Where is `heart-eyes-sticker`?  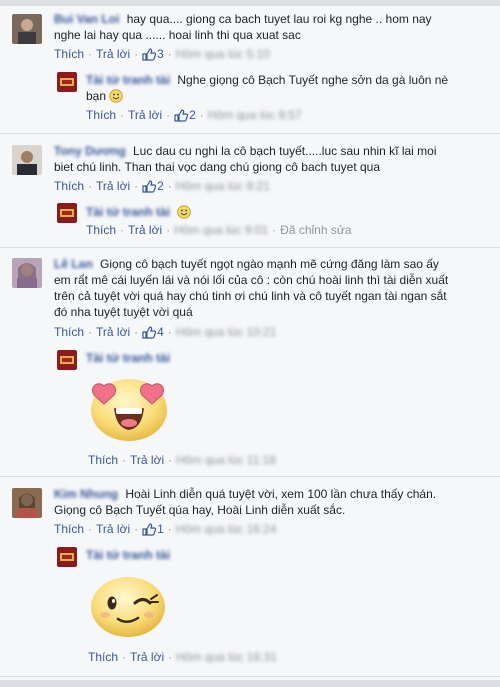 heart-eyes-sticker is located at coordinates (129, 408).